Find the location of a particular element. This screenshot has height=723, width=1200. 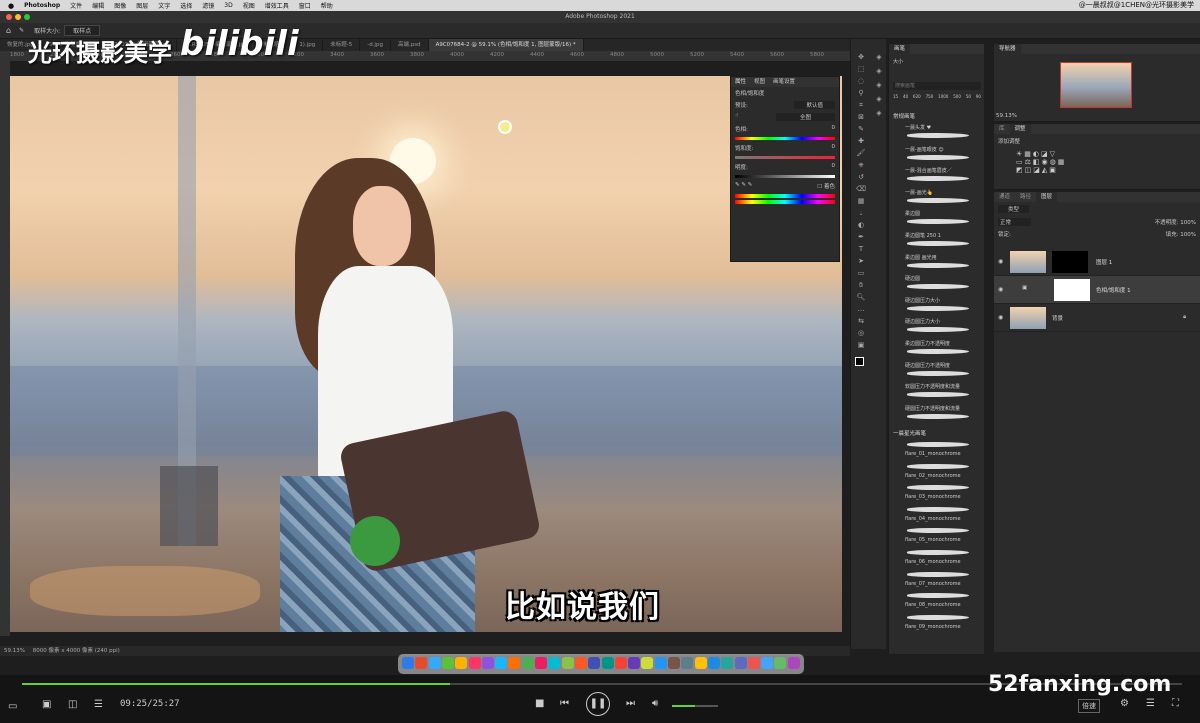

playback-speed-button: 倍速 is located at coordinates (1089, 706).